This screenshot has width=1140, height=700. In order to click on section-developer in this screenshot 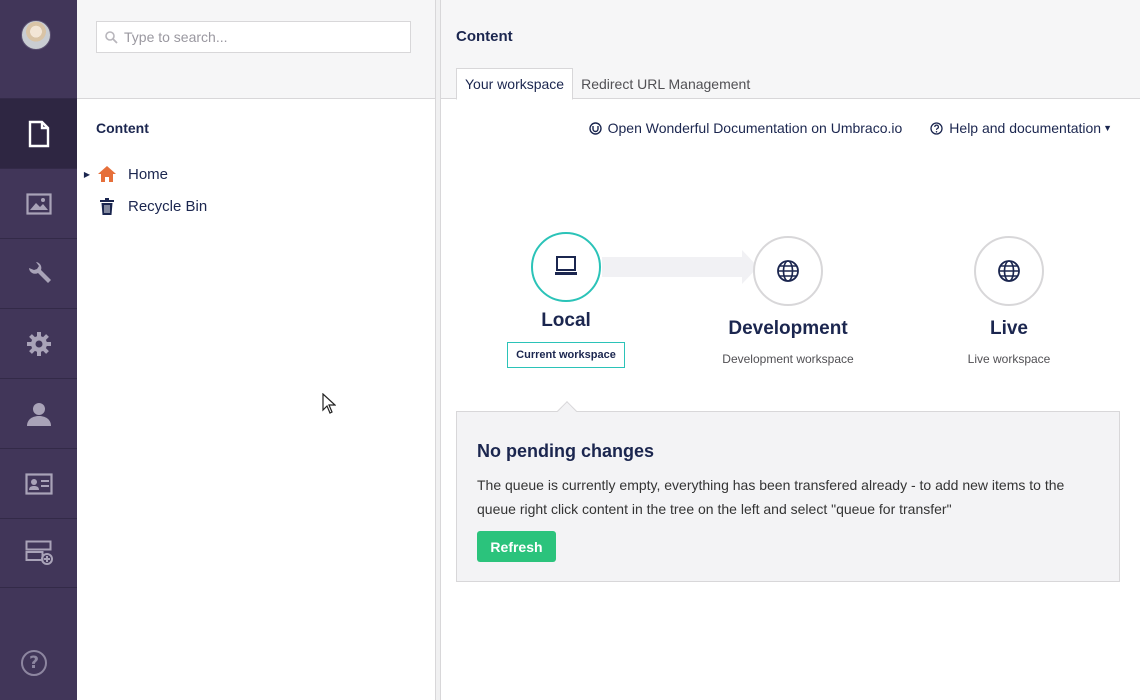, I will do `click(38, 343)`.